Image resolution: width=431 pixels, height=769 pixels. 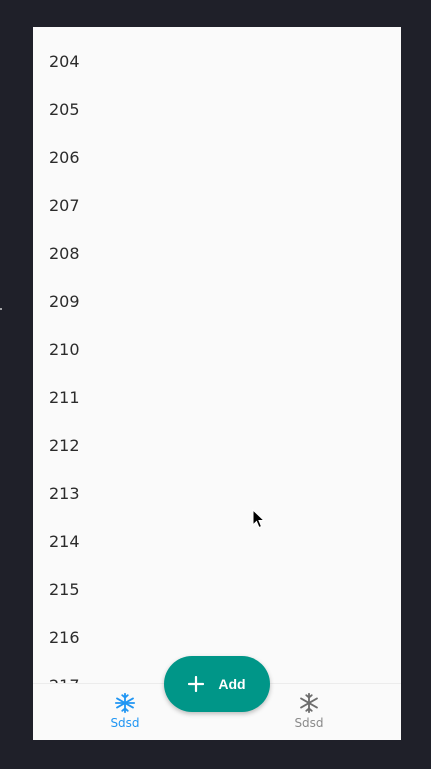 I want to click on list-item: 212, so click(x=217, y=446).